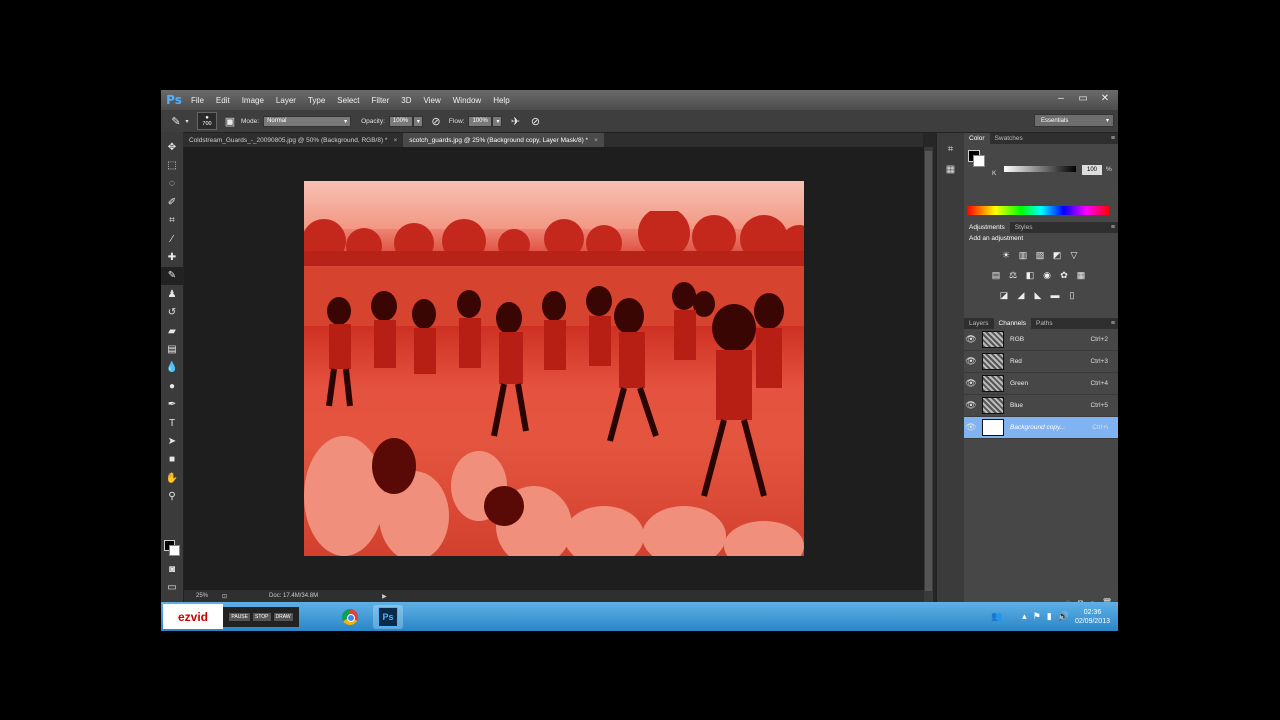 Image resolution: width=1280 pixels, height=720 pixels. What do you see at coordinates (172, 331) in the screenshot?
I see `eraser-tool-icon: ▰` at bounding box center [172, 331].